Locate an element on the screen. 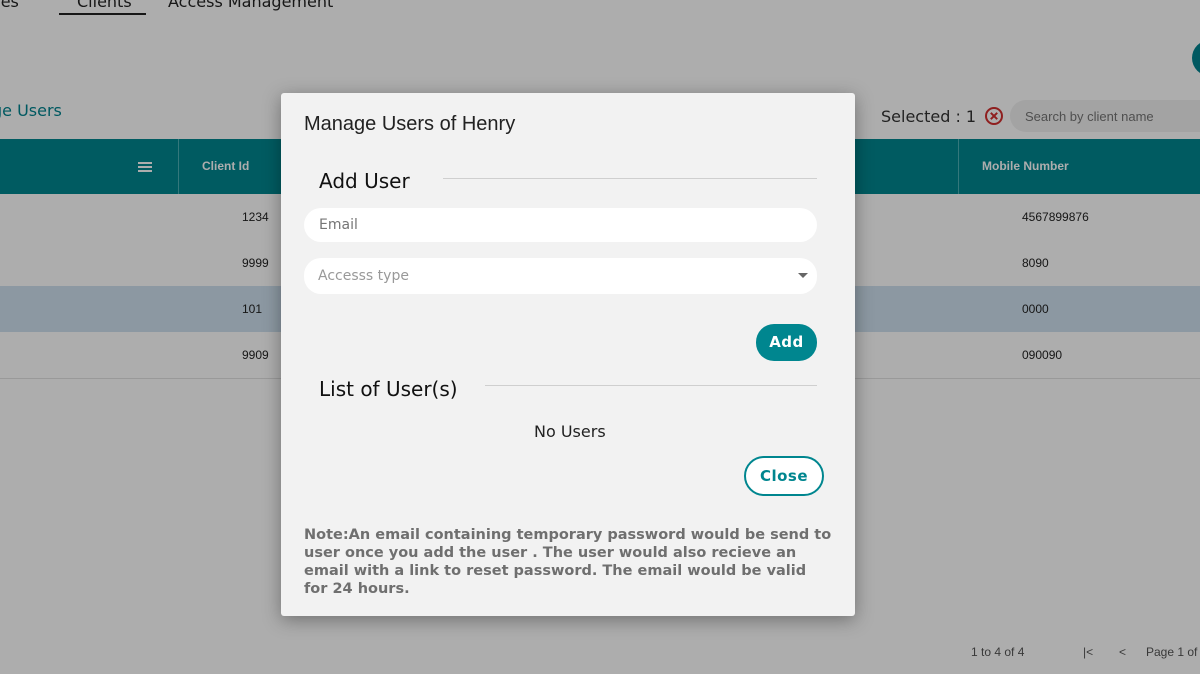 This screenshot has width=1200, height=674. add-button: Add is located at coordinates (786, 342).